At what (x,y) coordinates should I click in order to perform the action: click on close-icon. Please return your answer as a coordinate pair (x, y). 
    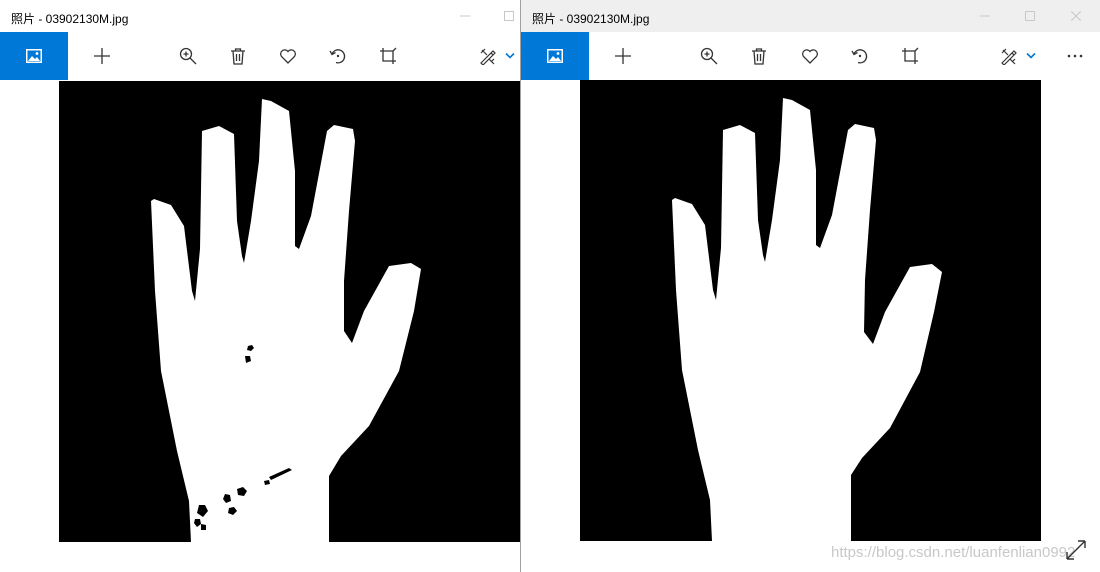
    Looking at the image, I should click on (1076, 16).